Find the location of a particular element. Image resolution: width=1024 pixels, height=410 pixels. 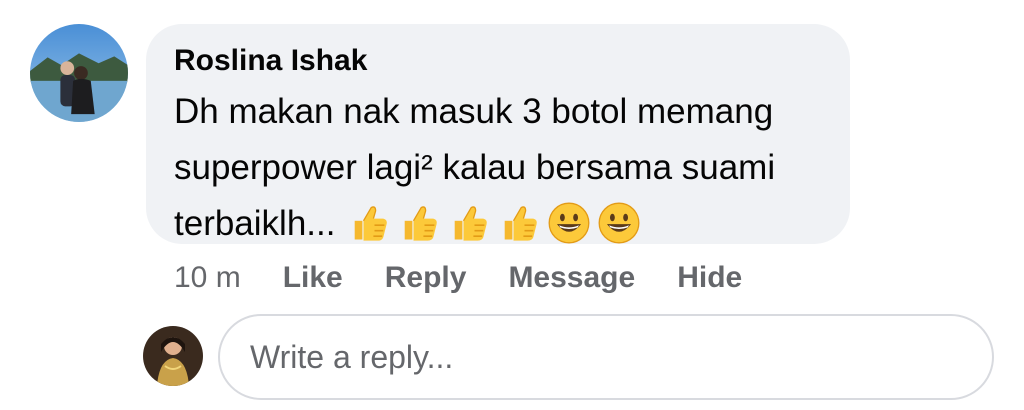

comment-actions: 10 m Like Reply Message Hide is located at coordinates (479, 278).